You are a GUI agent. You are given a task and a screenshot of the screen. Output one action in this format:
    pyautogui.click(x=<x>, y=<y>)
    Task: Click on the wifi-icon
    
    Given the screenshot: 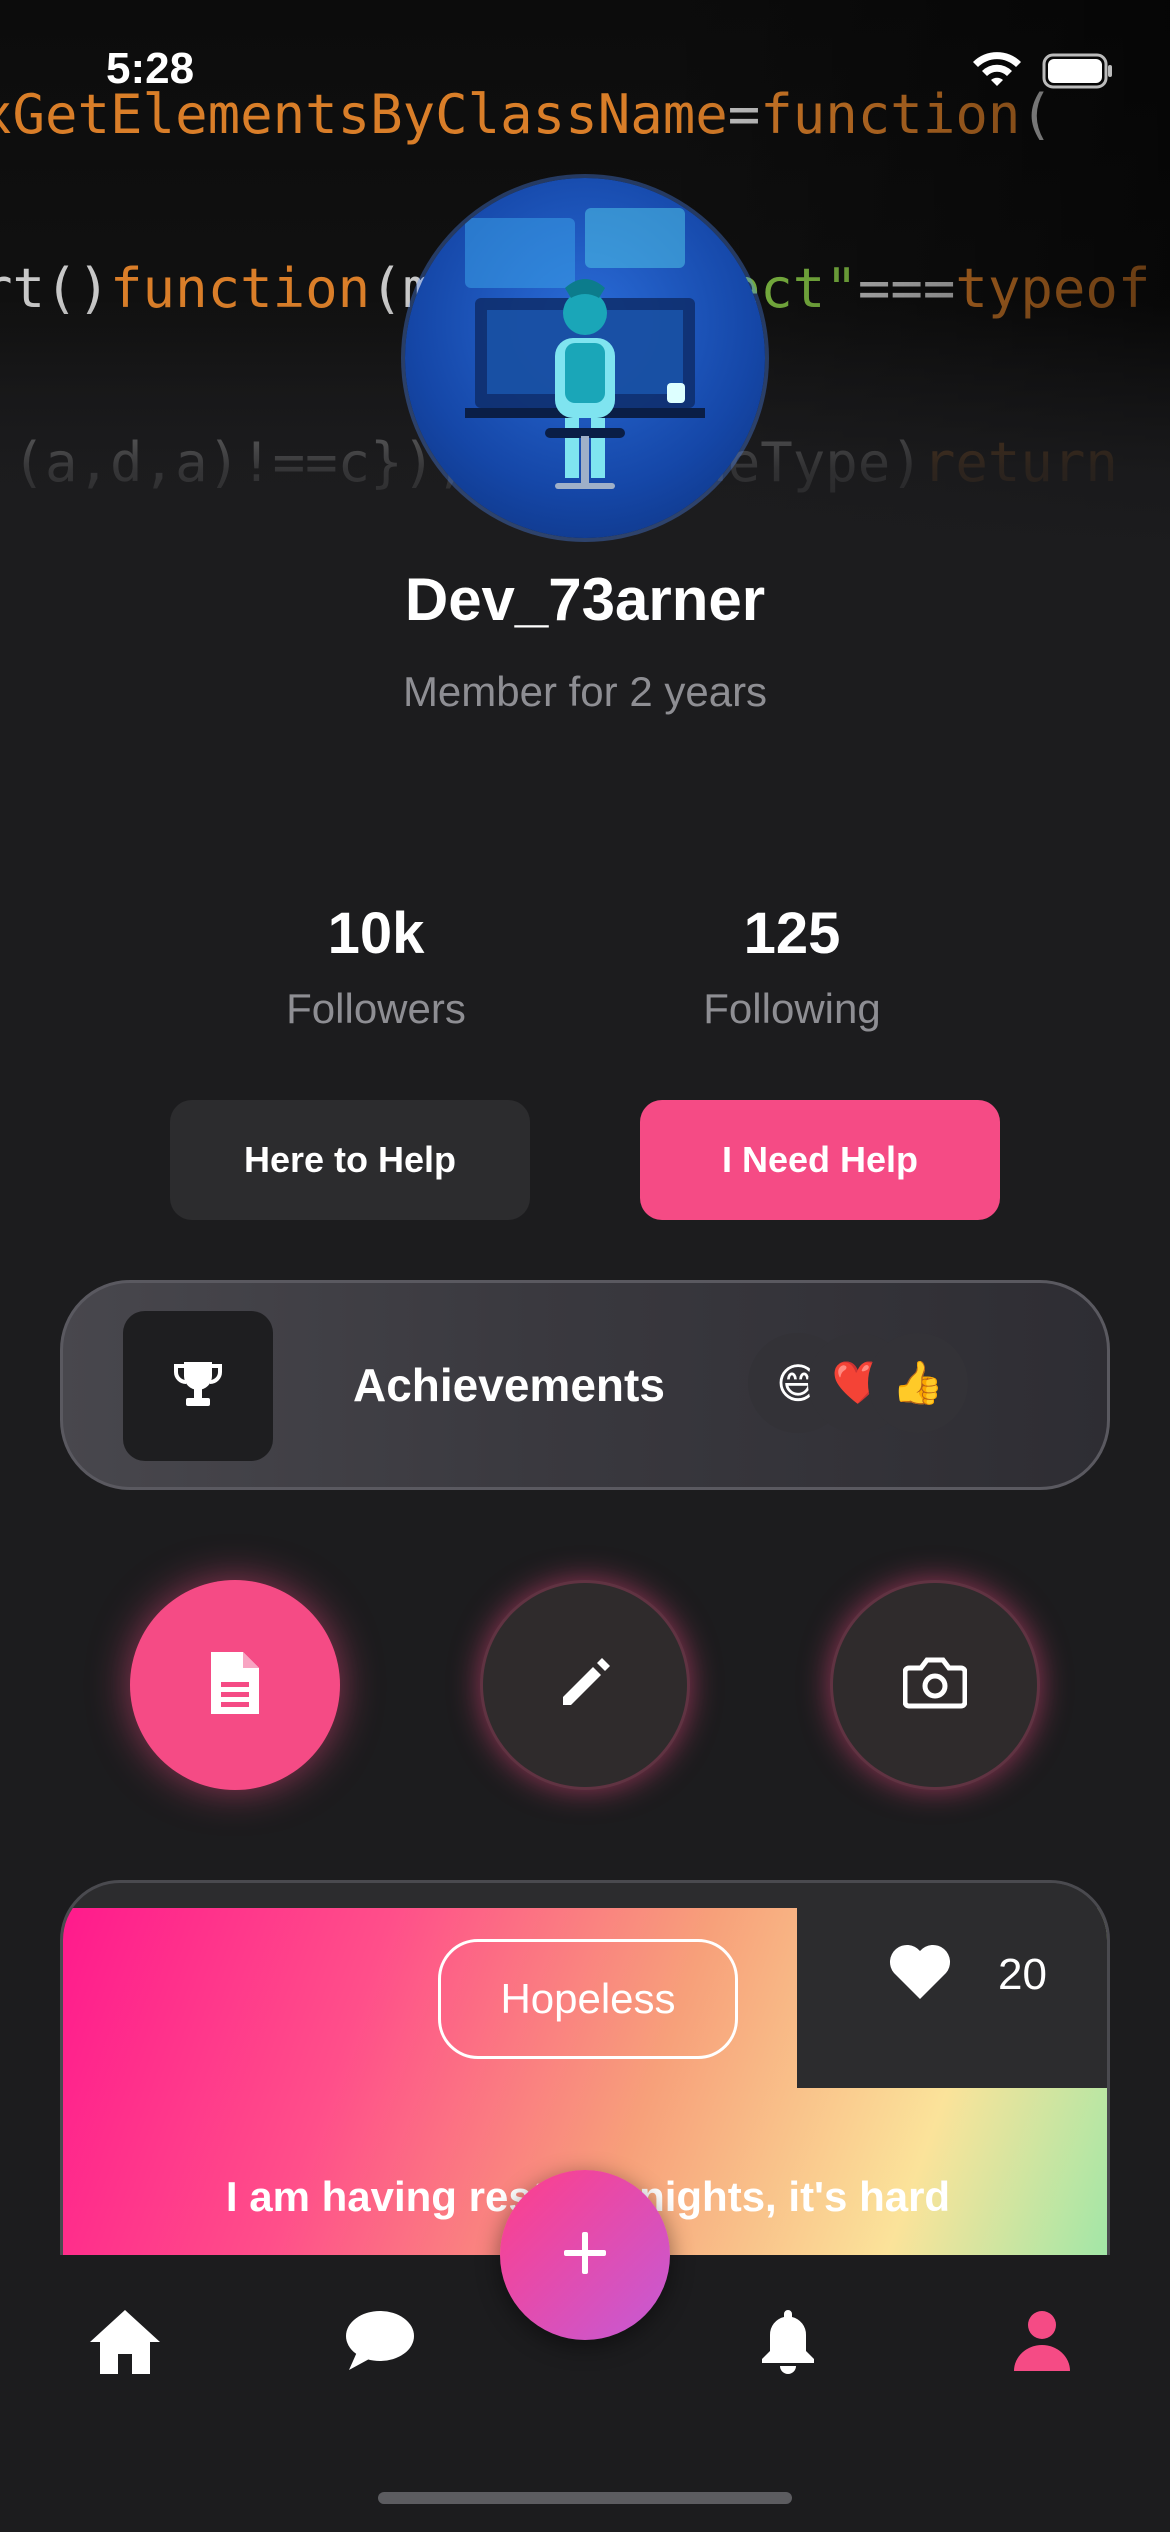 What is the action you would take?
    pyautogui.click(x=997, y=73)
    